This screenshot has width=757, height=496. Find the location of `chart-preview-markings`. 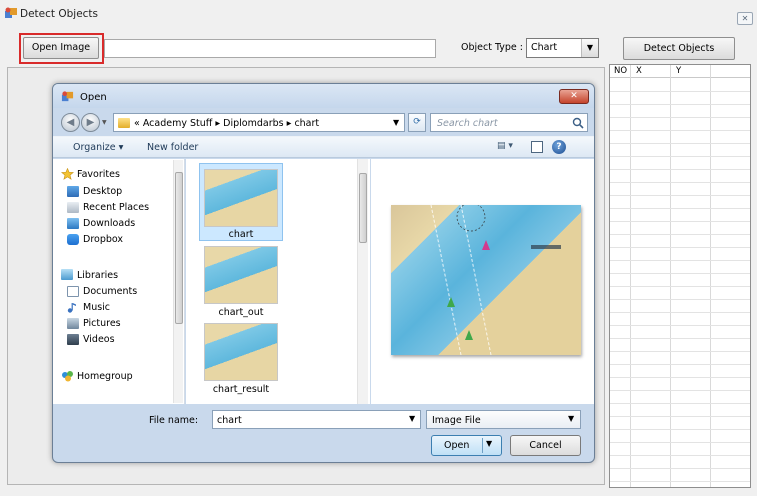

chart-preview-markings is located at coordinates (495, 279).